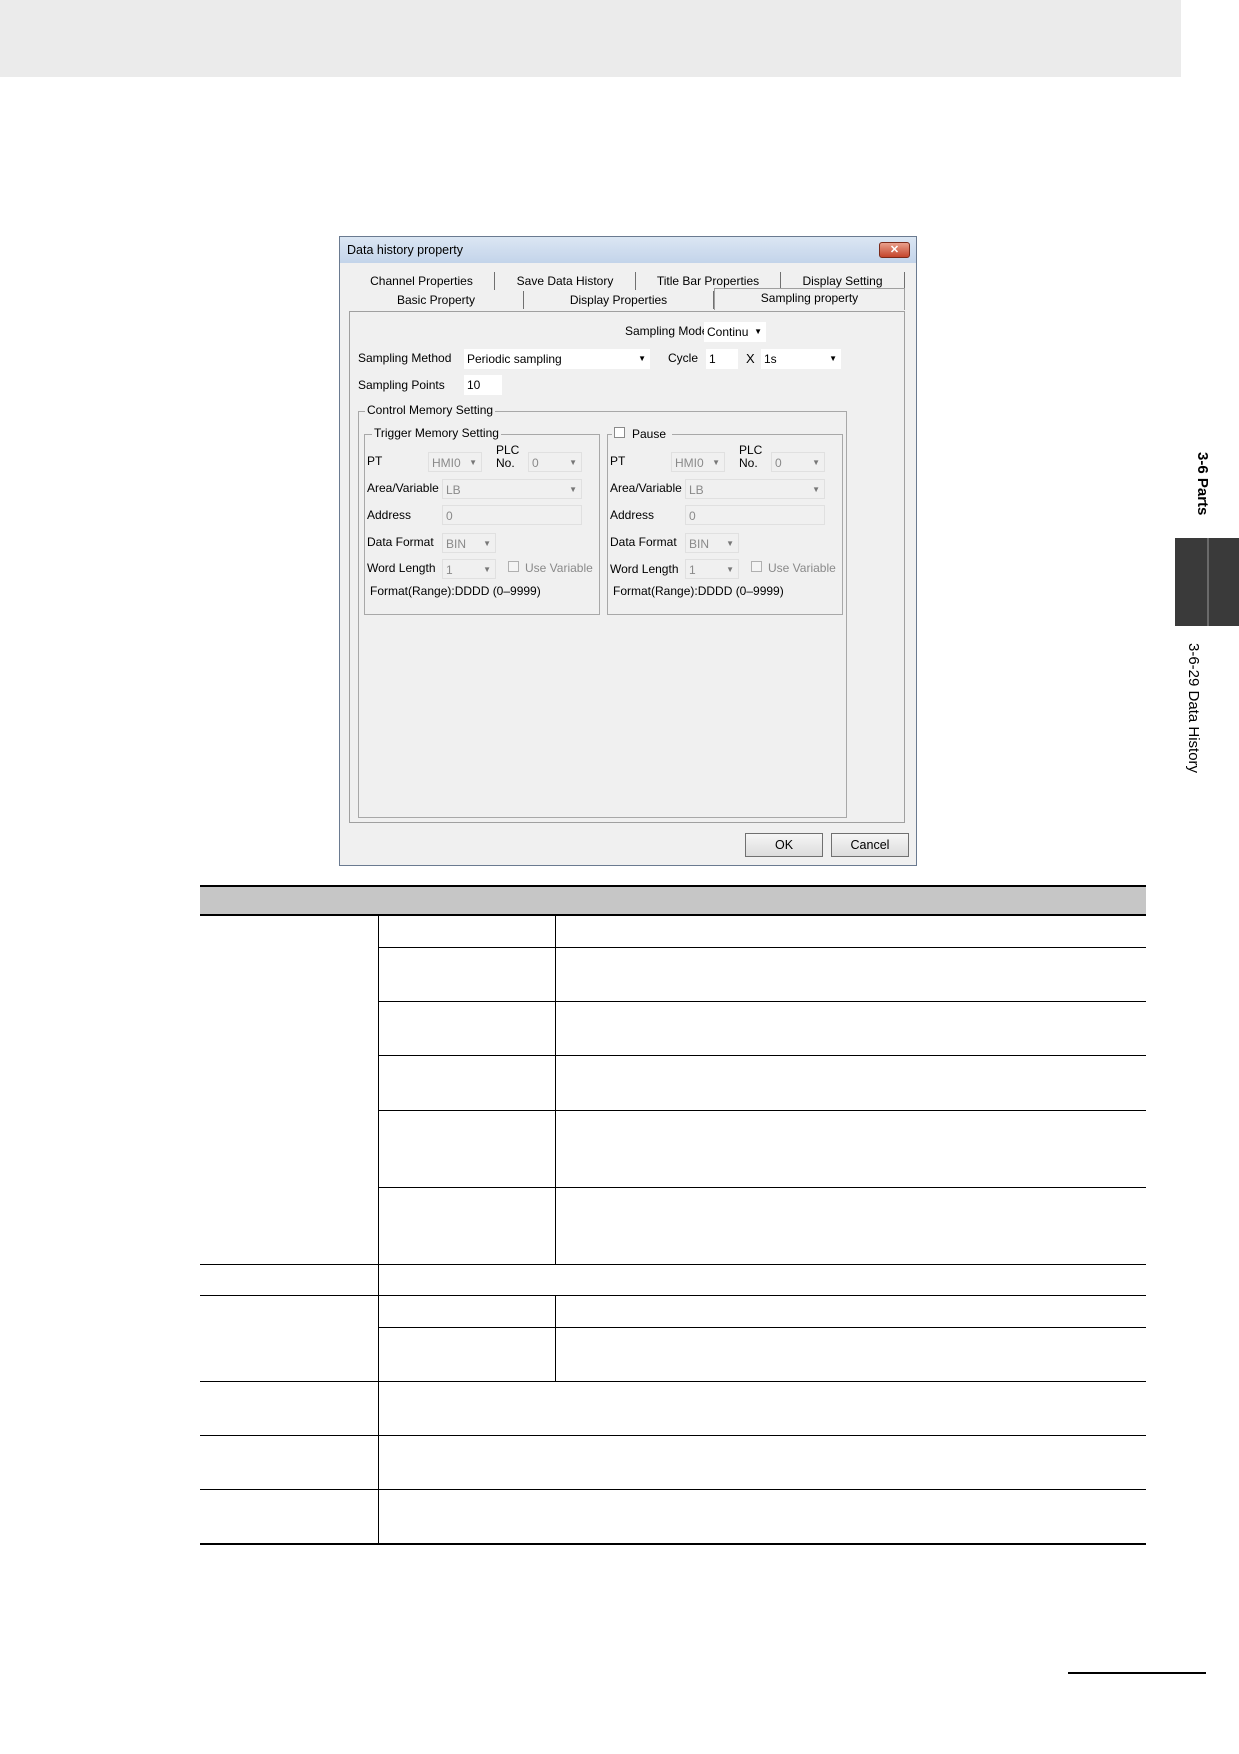 The width and height of the screenshot is (1239, 1754). I want to click on trigger-format-label: Data Format, so click(400, 542).